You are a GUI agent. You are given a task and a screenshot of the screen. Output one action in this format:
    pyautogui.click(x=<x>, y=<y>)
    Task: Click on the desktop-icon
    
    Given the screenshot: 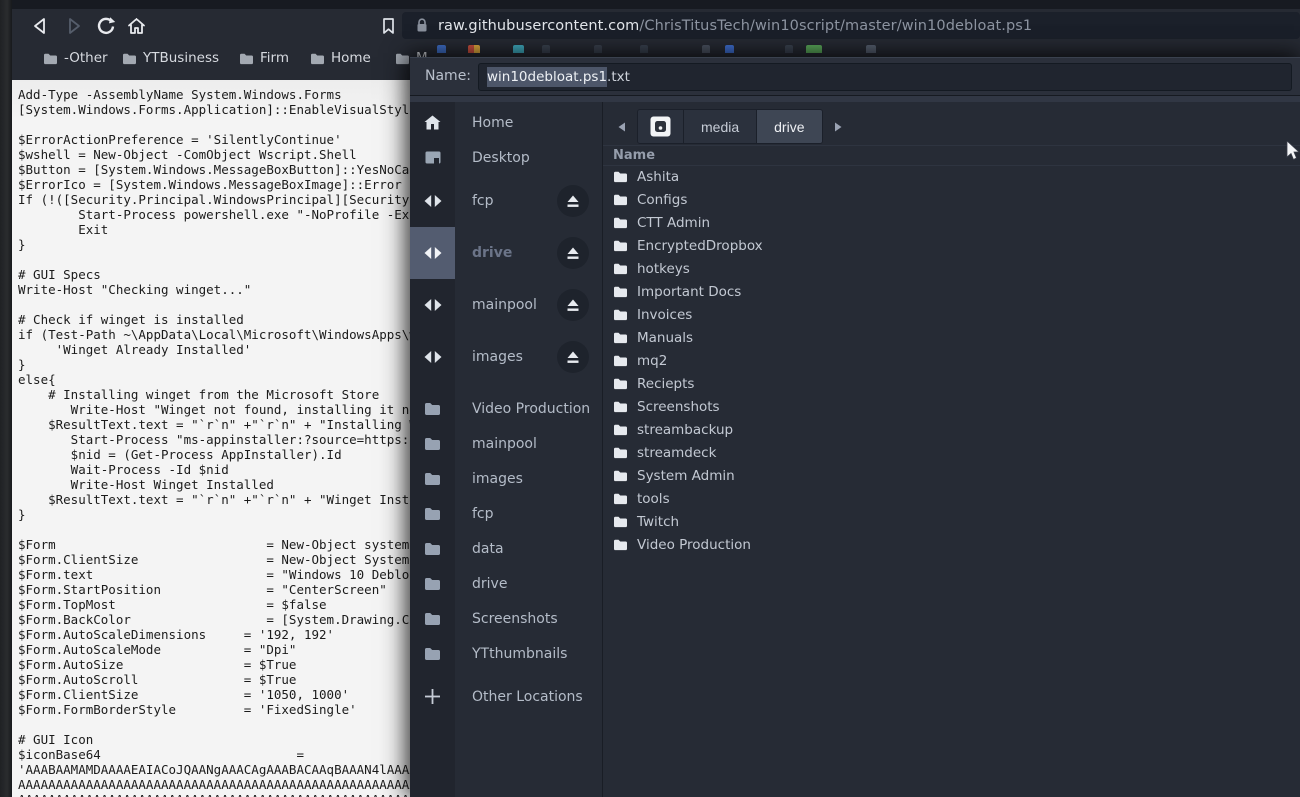 What is the action you would take?
    pyautogui.click(x=432, y=157)
    